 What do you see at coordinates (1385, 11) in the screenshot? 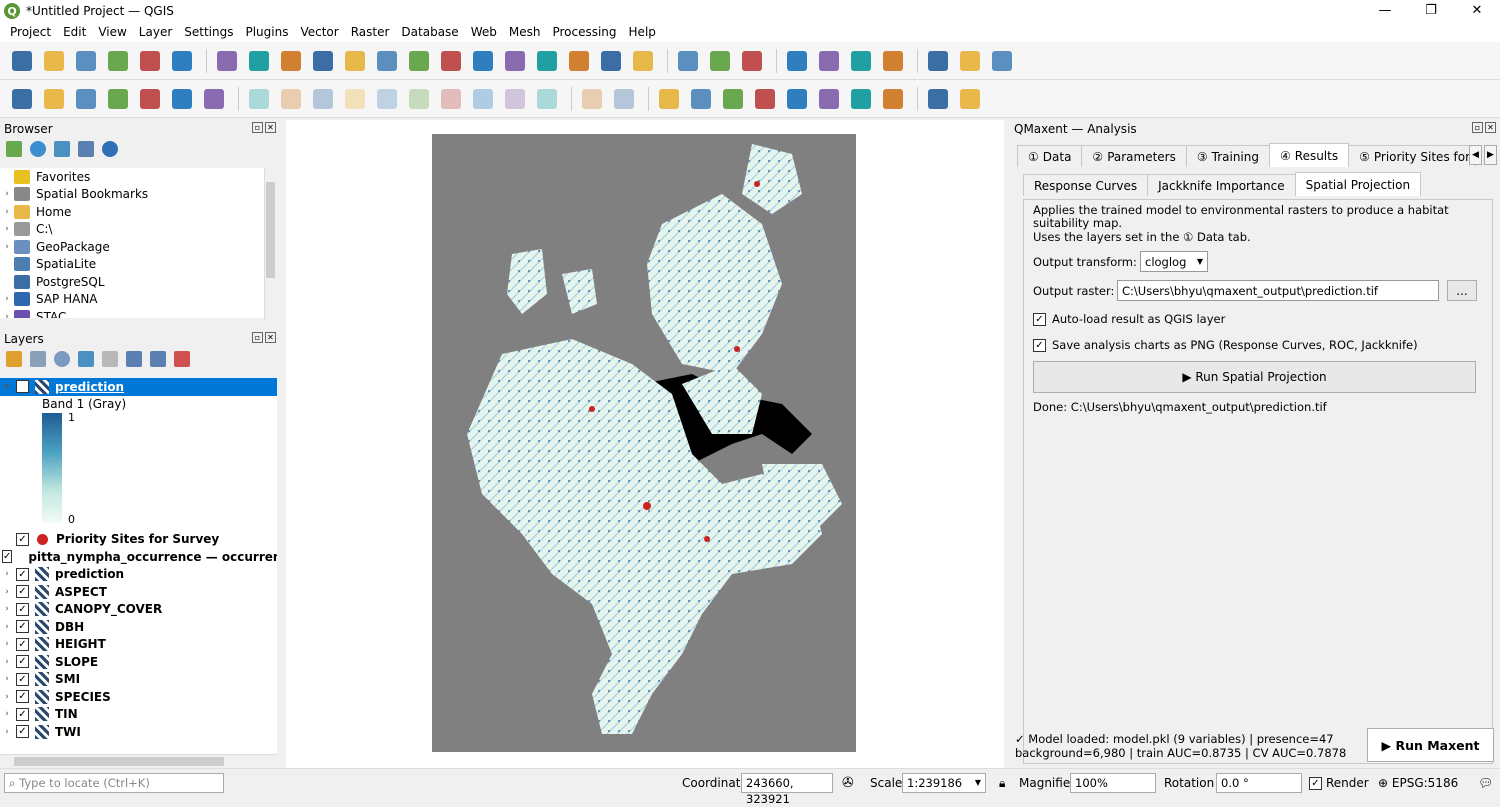
I see `minimize-button: —` at bounding box center [1385, 11].